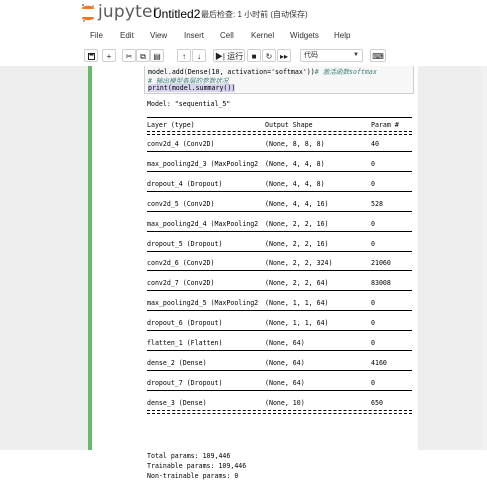  Describe the element at coordinates (356, 55) in the screenshot. I see `chevron-down-icon: ▼` at that location.